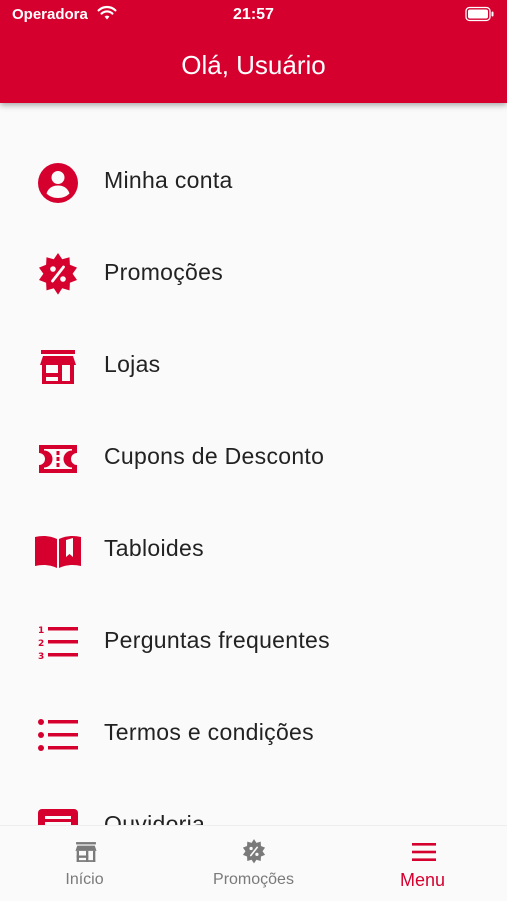  What do you see at coordinates (253, 65) in the screenshot?
I see `page-title: Olá, Usuário` at bounding box center [253, 65].